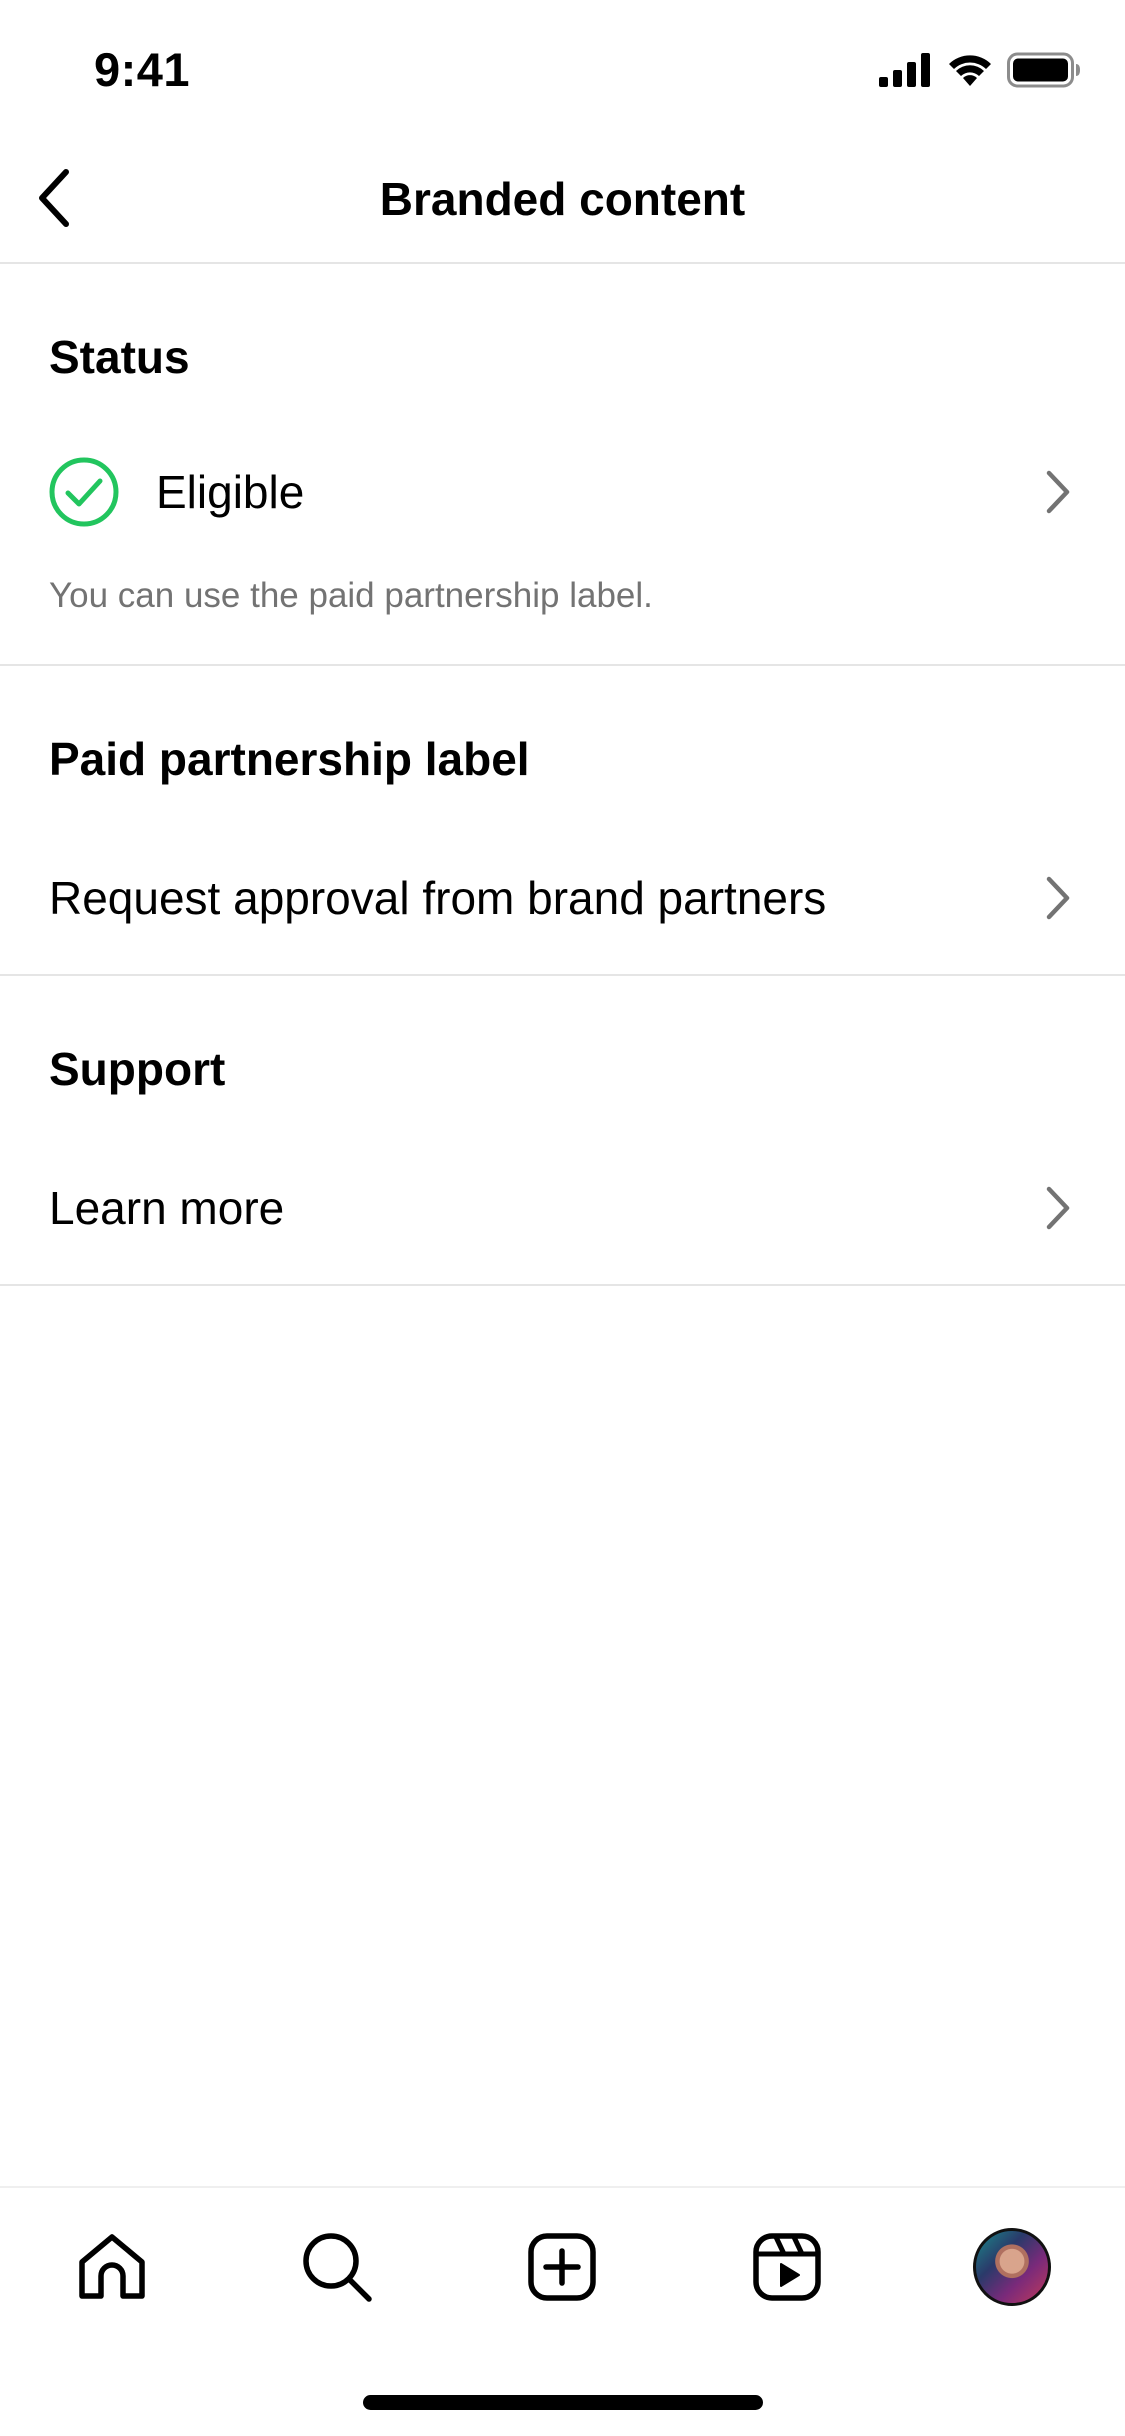 Image resolution: width=1125 pixels, height=2436 pixels. Describe the element at coordinates (562, 66) in the screenshot. I see `status-bar: 9:41` at that location.